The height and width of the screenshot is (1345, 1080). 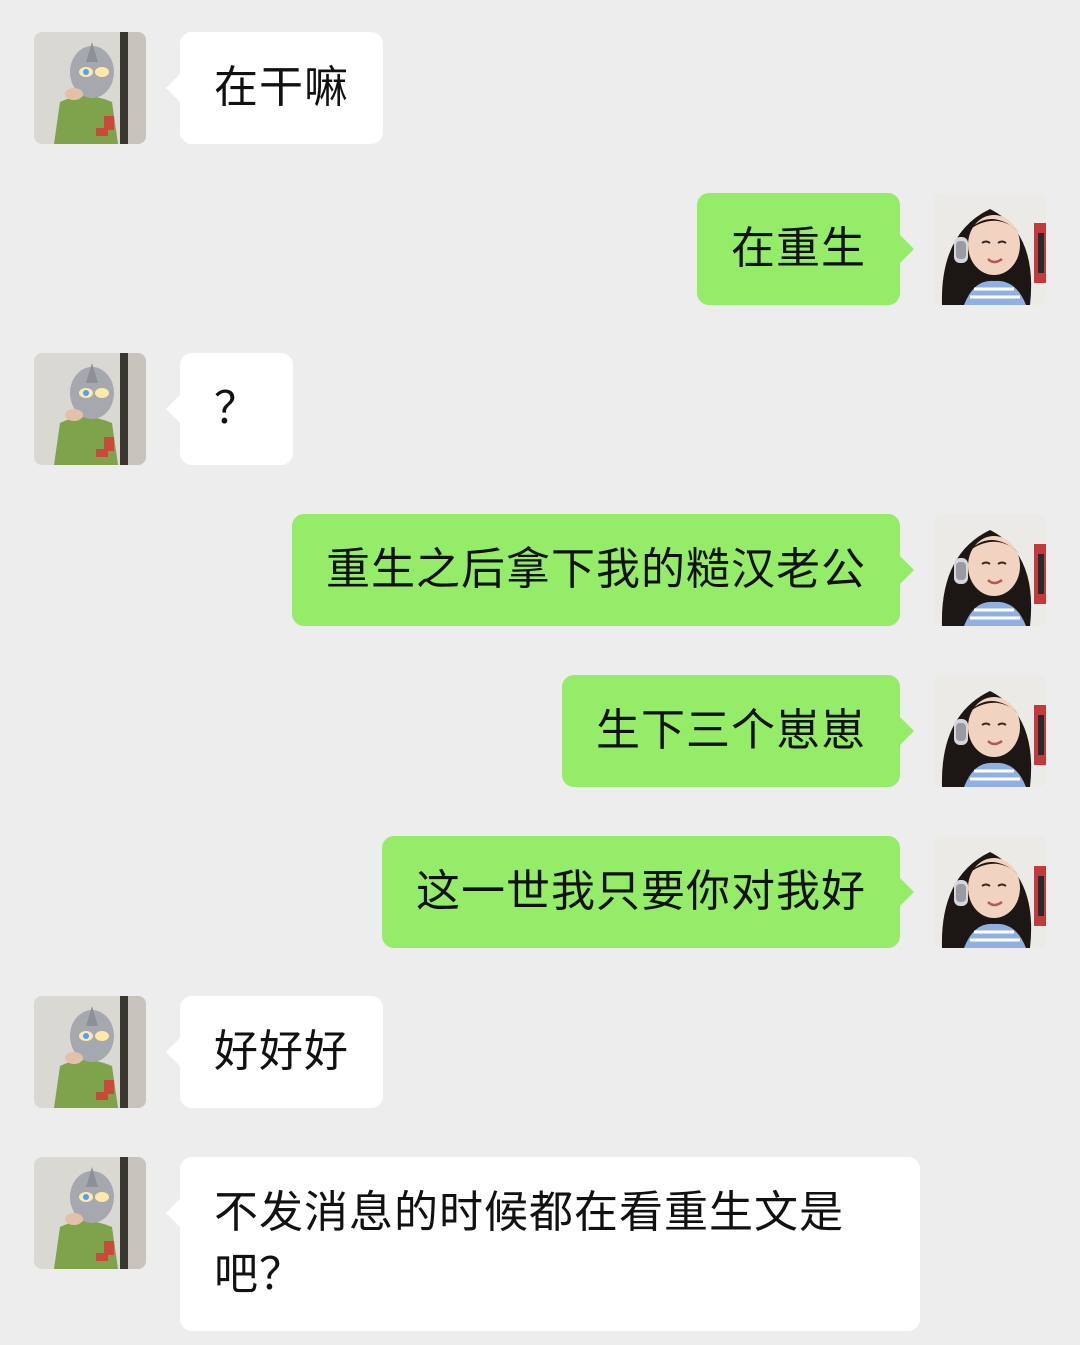 I want to click on message-bubble-outgoing: 这一世我只要你对我好, so click(x=648, y=892).